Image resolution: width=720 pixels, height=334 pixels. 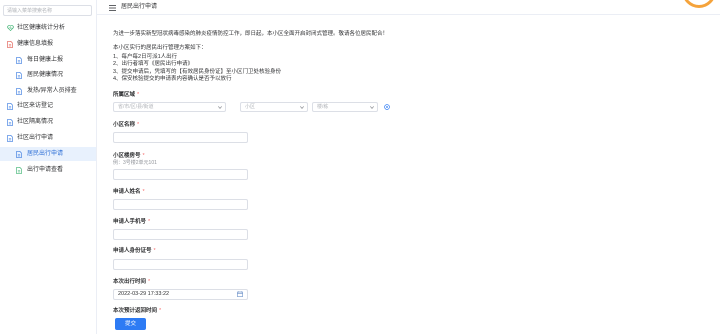 What do you see at coordinates (139, 7) in the screenshot?
I see `page-title: 居民出行申请` at bounding box center [139, 7].